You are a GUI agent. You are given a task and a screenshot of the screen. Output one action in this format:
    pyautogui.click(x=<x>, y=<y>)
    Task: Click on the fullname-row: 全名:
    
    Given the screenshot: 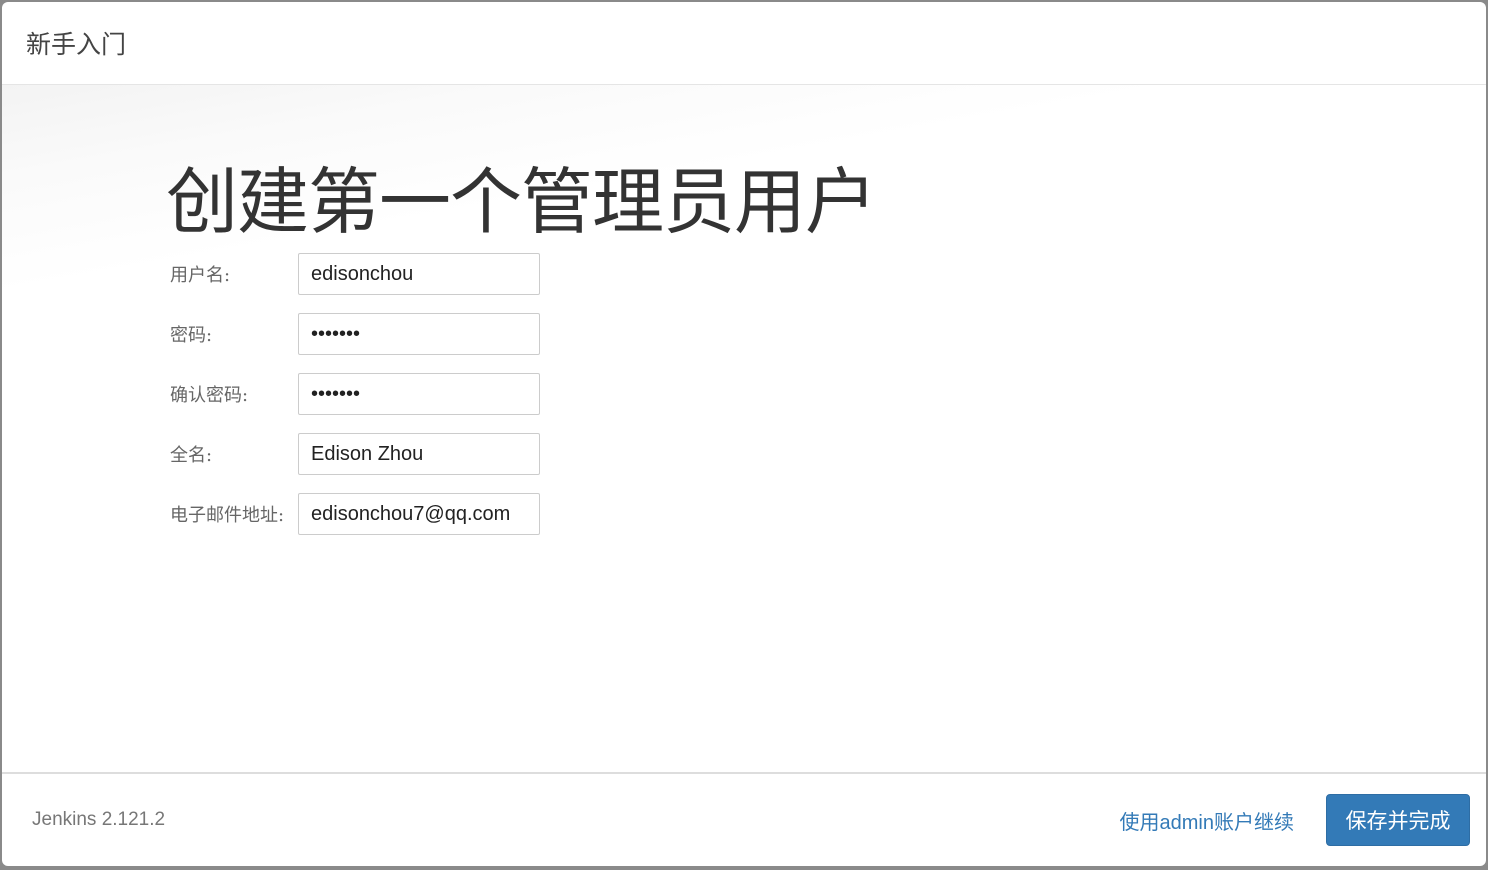 What is the action you would take?
    pyautogui.click(x=355, y=454)
    